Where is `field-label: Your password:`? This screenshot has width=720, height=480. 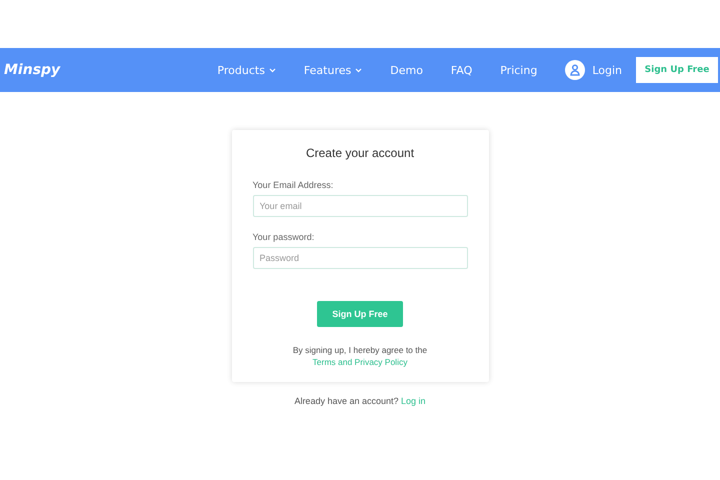
field-label: Your password: is located at coordinates (284, 237).